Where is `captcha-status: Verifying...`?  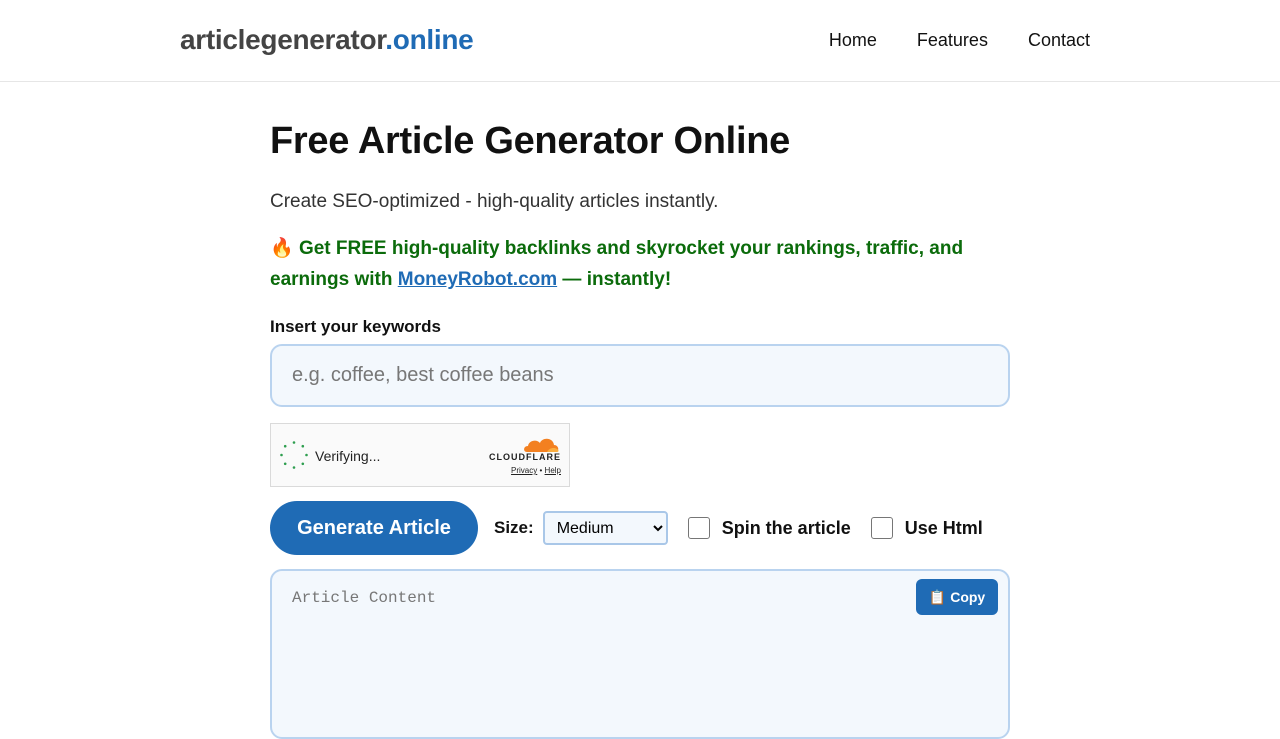 captcha-status: Verifying... is located at coordinates (348, 456).